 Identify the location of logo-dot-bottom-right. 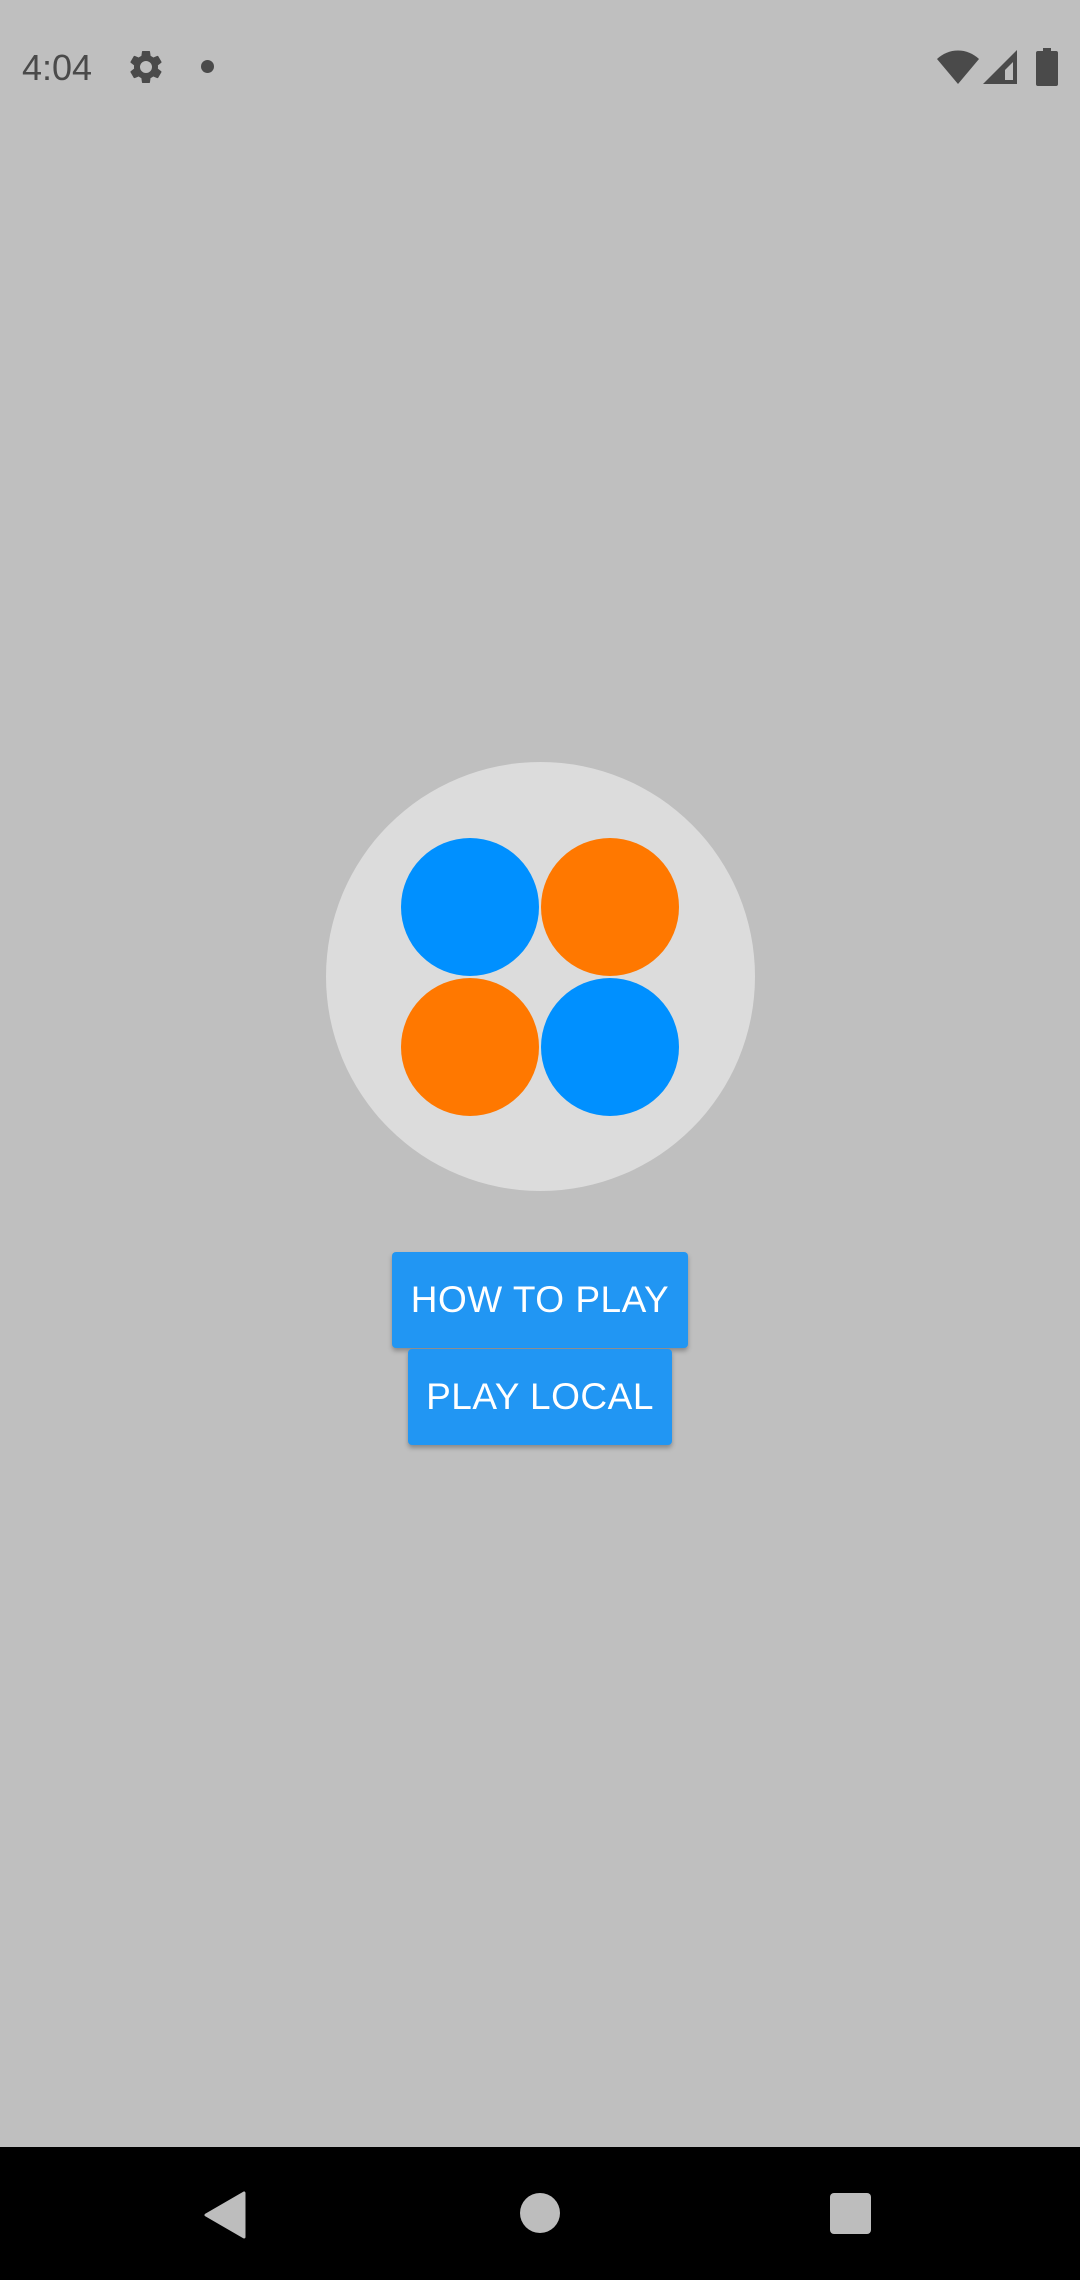
(610, 1047).